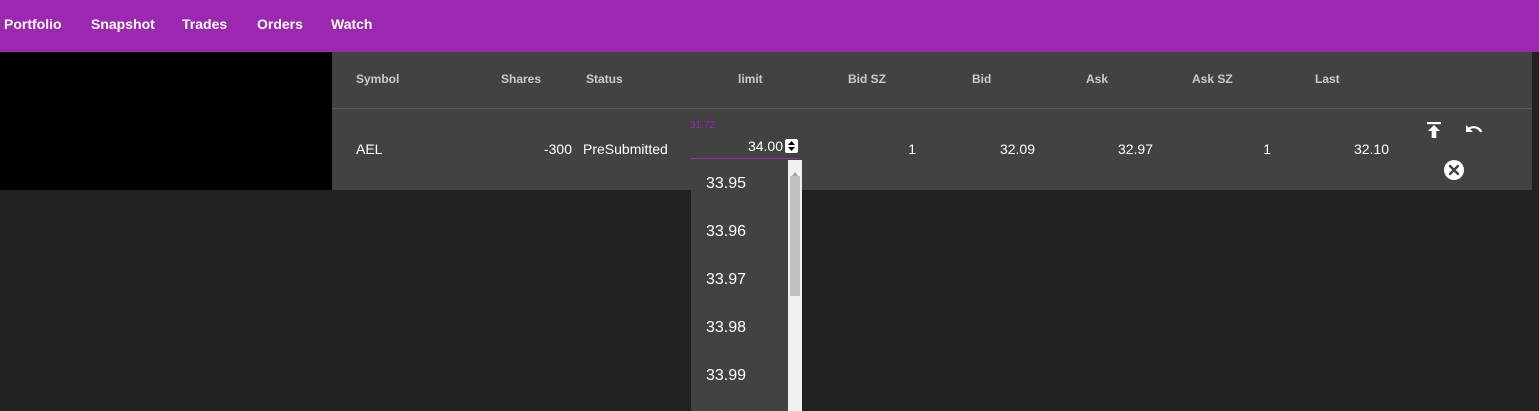 The width and height of the screenshot is (1539, 411). I want to click on nav-portfolio: Portfolio, so click(33, 24).